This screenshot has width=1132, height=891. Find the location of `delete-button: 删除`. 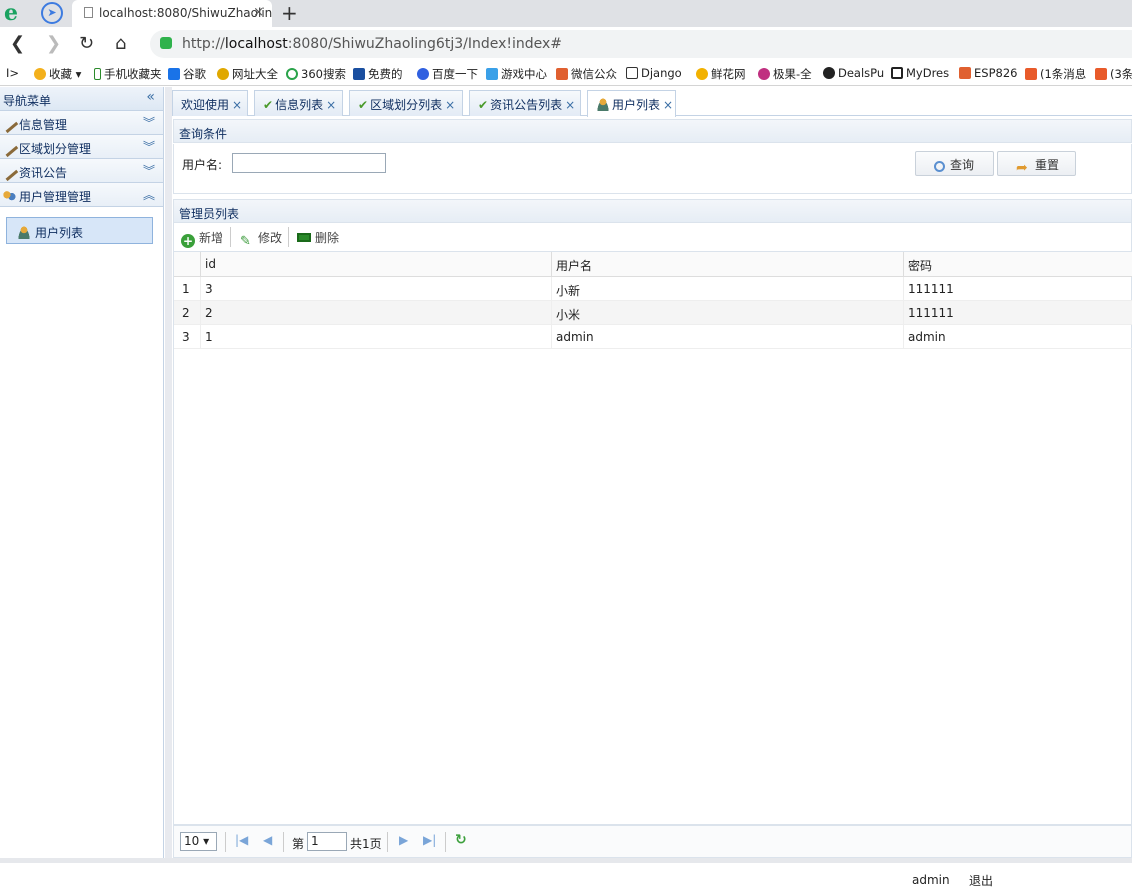

delete-button: 删除 is located at coordinates (318, 237).